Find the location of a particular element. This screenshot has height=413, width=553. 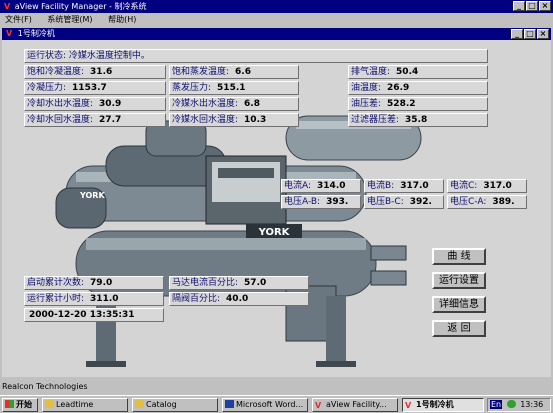

run-status: 运行状态: 冷媒水温度控制中。 is located at coordinates (256, 56).